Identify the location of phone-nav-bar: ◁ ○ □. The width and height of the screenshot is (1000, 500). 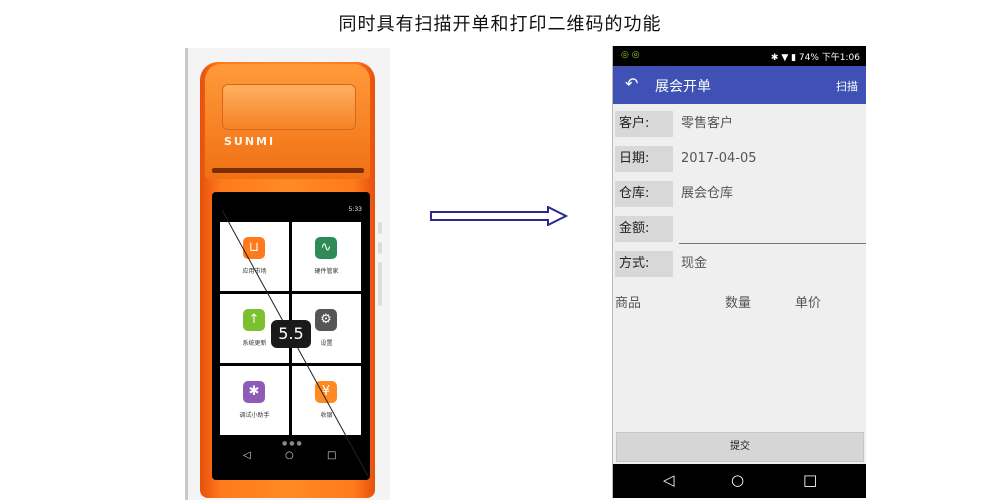
(739, 481).